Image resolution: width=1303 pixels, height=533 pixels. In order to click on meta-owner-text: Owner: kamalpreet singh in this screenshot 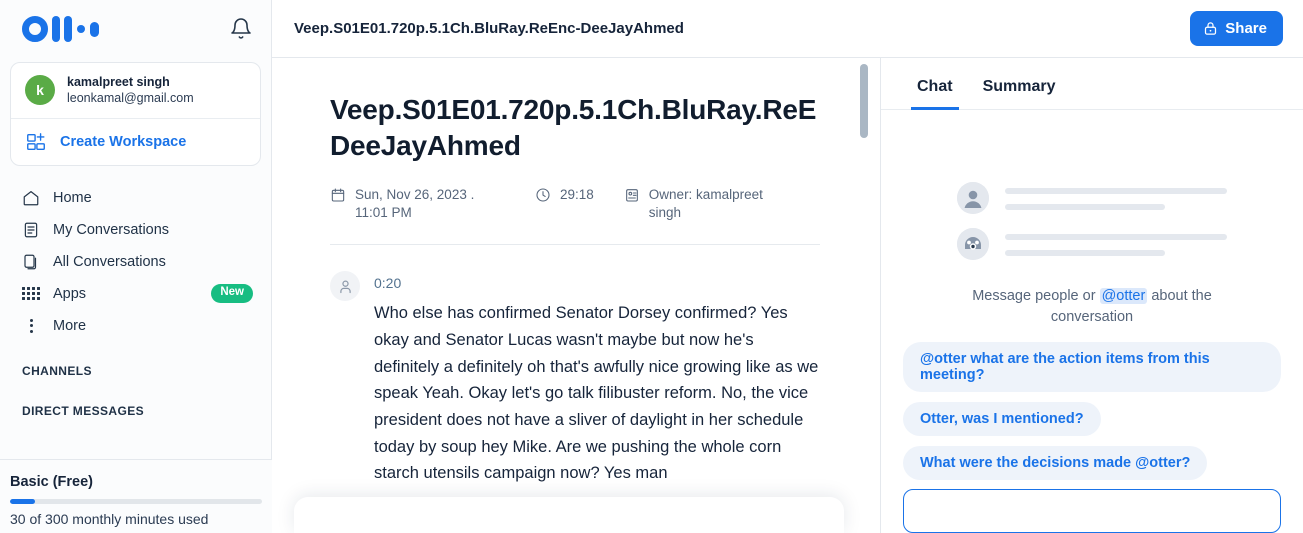, I will do `click(705, 203)`.